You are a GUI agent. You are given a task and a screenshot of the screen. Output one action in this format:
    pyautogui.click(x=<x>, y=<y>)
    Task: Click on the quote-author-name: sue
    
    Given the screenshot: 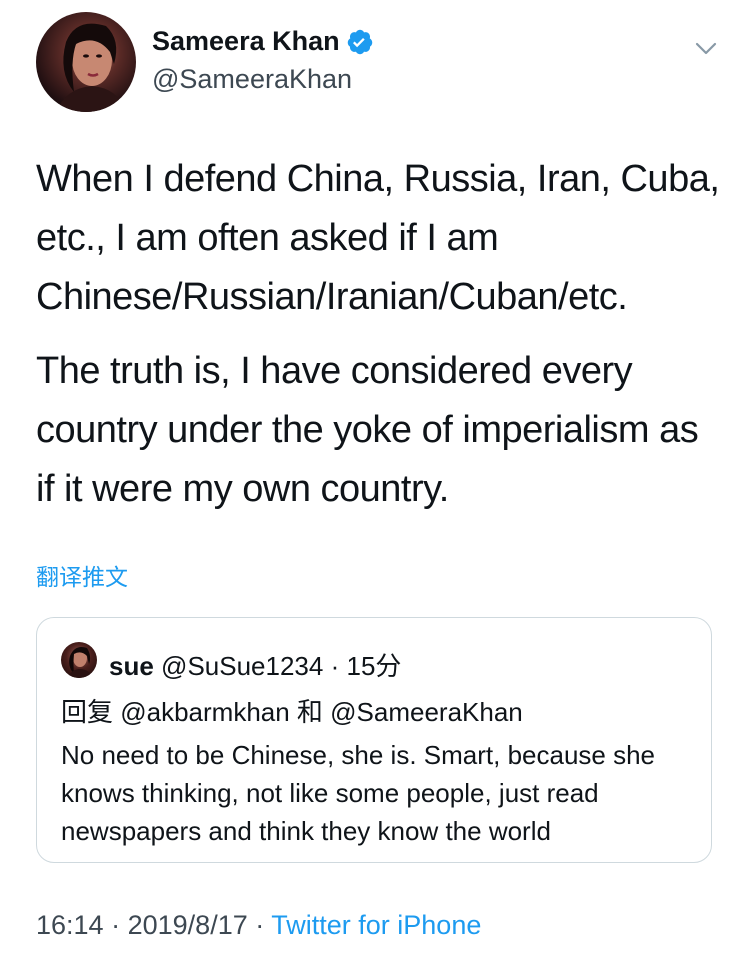 What is the action you would take?
    pyautogui.click(x=131, y=666)
    